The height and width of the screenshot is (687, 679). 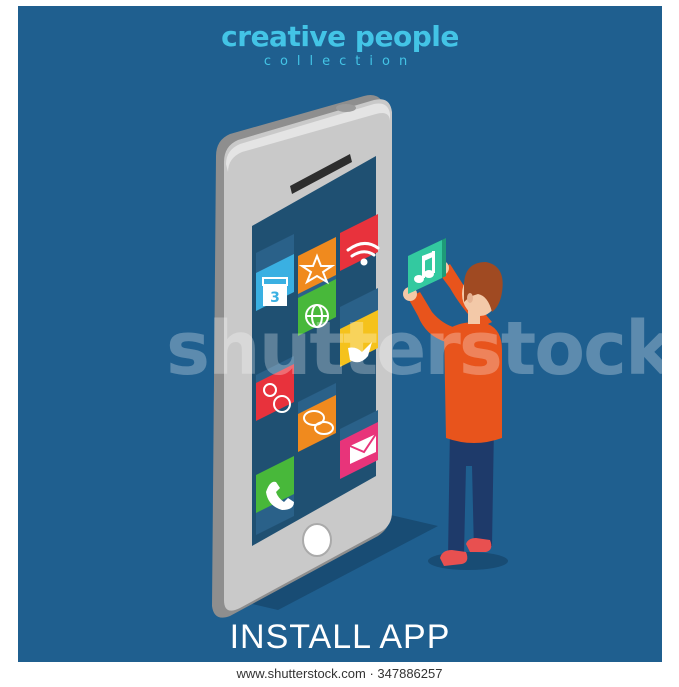 I want to click on music-app-tile, so click(x=427, y=266).